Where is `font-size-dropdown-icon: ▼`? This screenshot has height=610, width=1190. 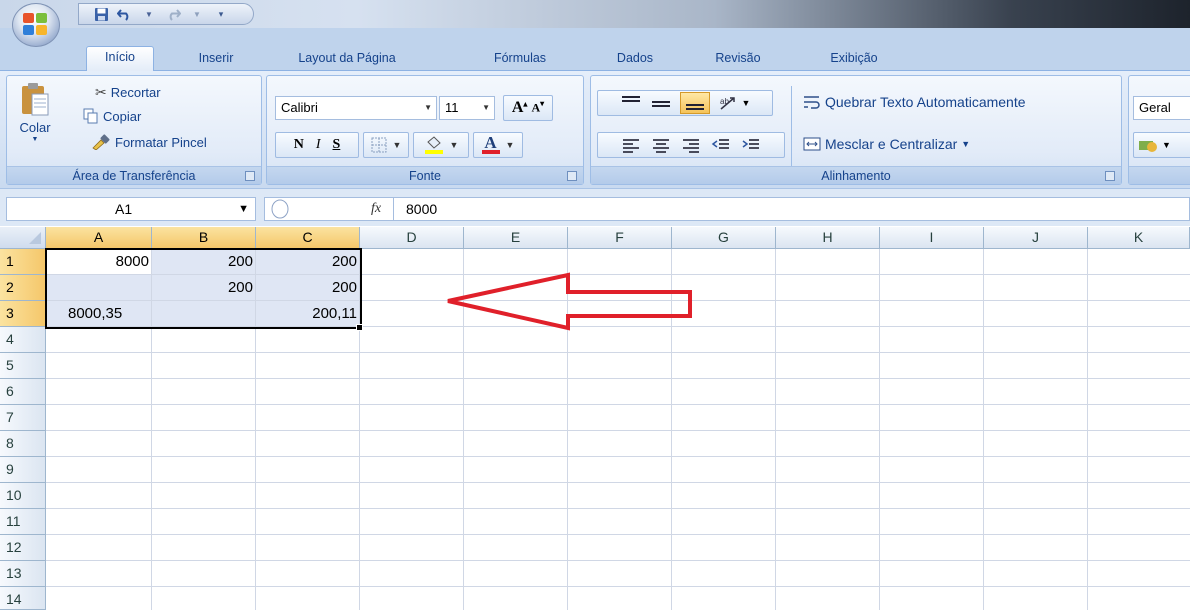
font-size-dropdown-icon: ▼ is located at coordinates (486, 108).